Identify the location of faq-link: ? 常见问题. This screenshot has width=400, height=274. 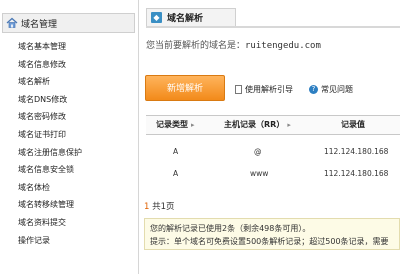
(331, 89).